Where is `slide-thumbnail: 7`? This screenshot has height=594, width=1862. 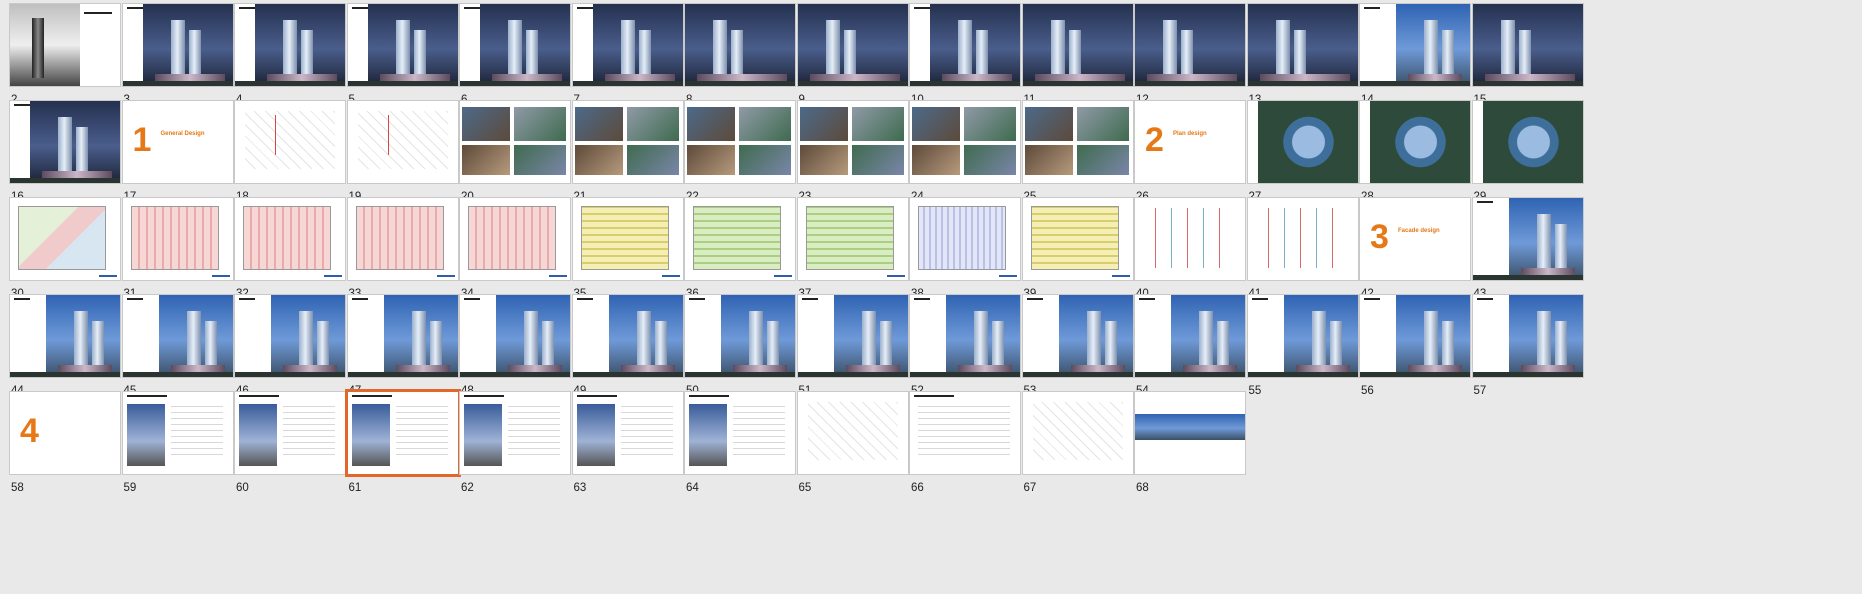 slide-thumbnail: 7 is located at coordinates (627, 54).